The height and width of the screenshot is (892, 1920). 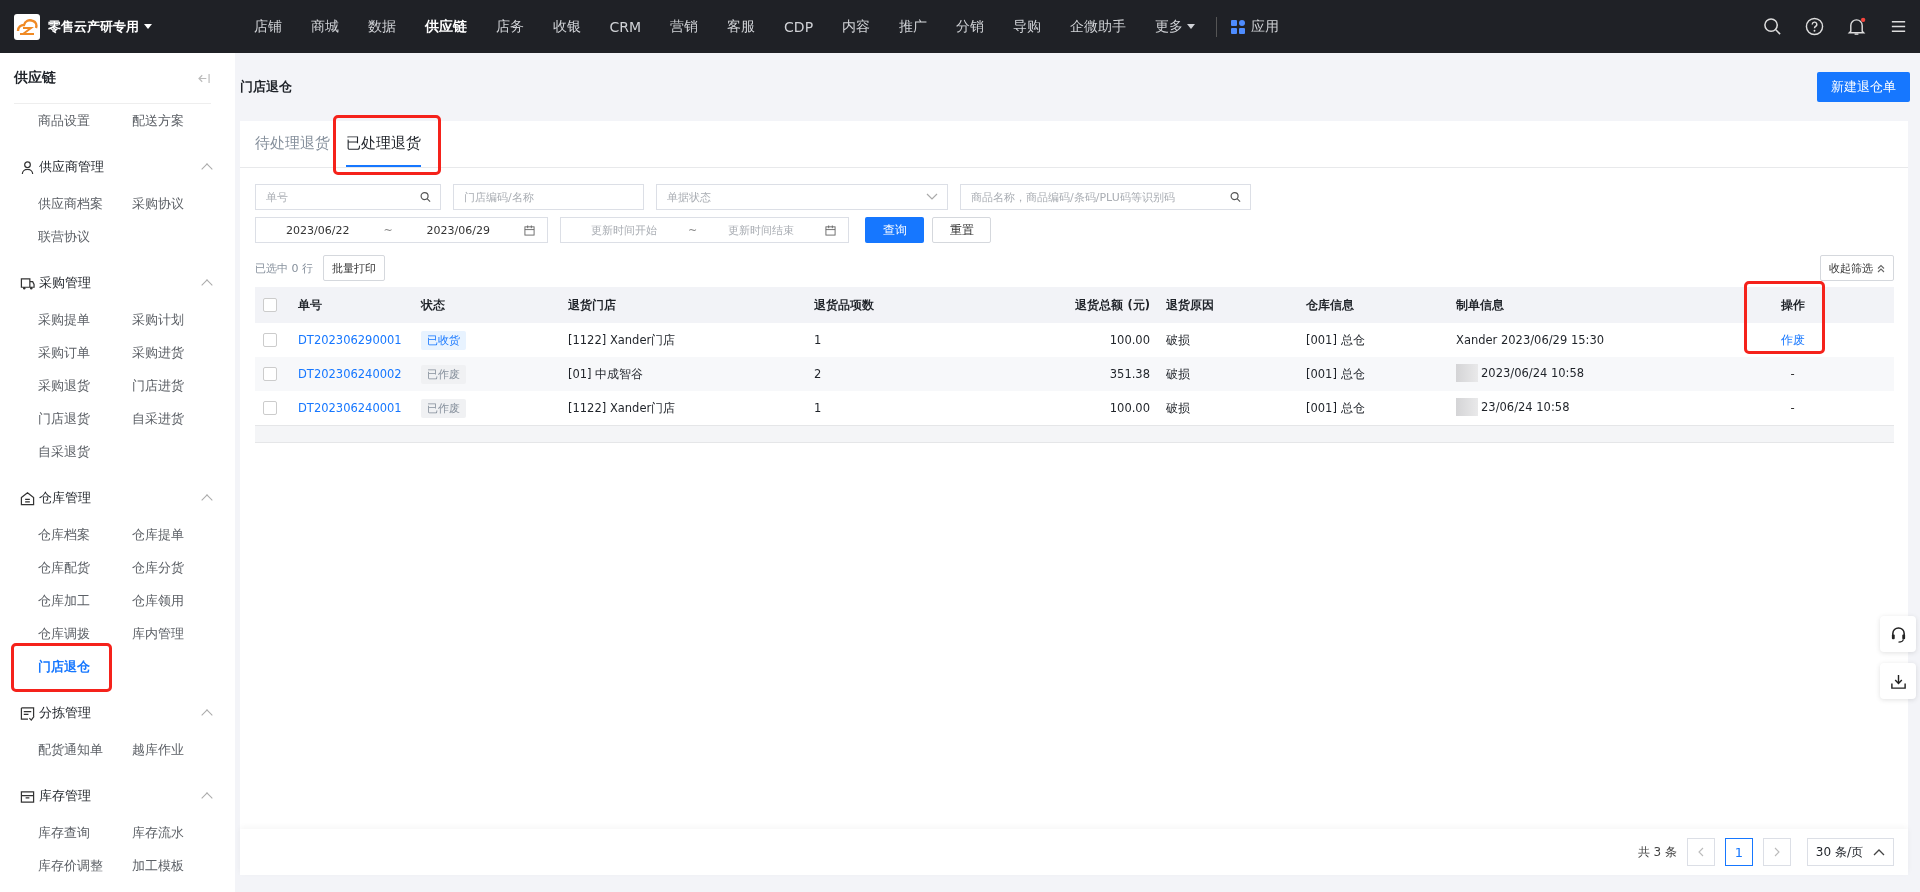 I want to click on column-header: 退货原因, so click(x=1190, y=304).